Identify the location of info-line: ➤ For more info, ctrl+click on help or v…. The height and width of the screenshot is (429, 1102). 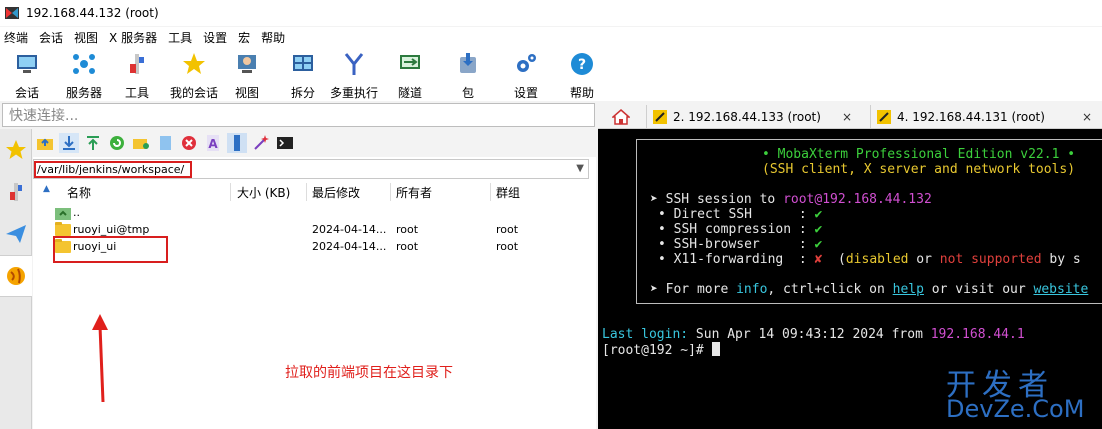
(869, 289).